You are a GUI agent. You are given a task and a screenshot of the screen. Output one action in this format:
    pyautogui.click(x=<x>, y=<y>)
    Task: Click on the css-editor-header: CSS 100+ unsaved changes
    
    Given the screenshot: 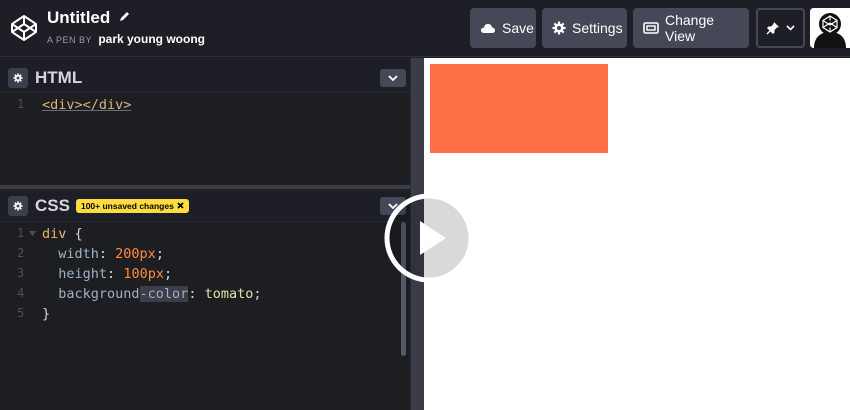 What is the action you would take?
    pyautogui.click(x=205, y=205)
    